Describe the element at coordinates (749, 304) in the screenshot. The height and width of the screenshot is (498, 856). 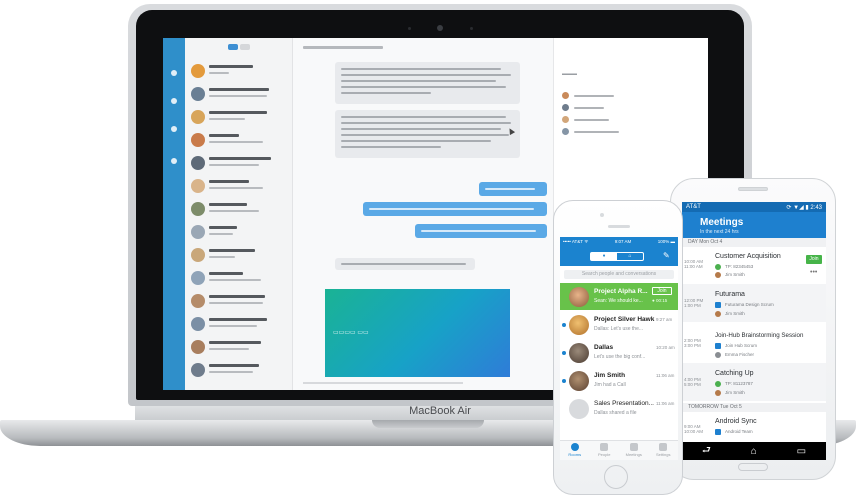
I see `meeting-detail: Futurama Design Scrum` at that location.